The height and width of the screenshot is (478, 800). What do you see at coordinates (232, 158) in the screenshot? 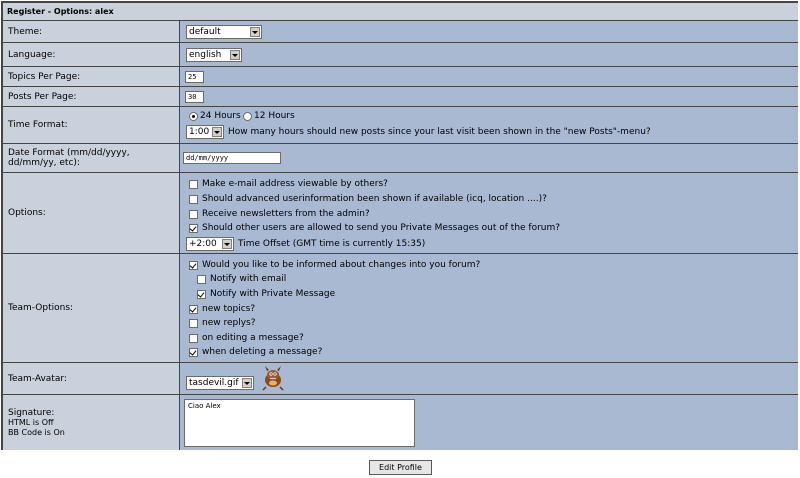
I see `date-format-input: dd/mm/yyyy` at bounding box center [232, 158].